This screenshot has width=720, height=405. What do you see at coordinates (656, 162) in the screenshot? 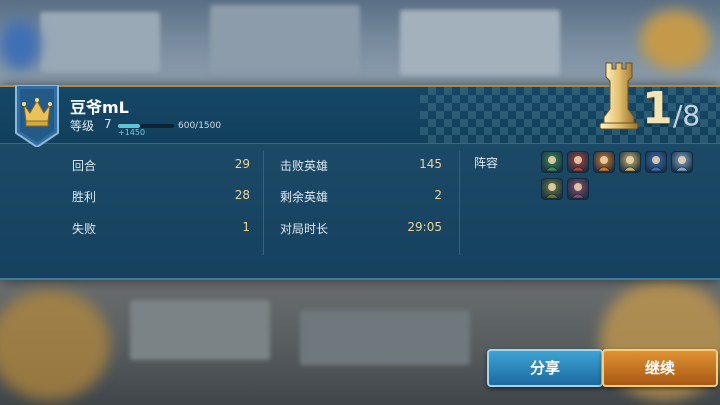
I see `blue-knight-hero-icon` at bounding box center [656, 162].